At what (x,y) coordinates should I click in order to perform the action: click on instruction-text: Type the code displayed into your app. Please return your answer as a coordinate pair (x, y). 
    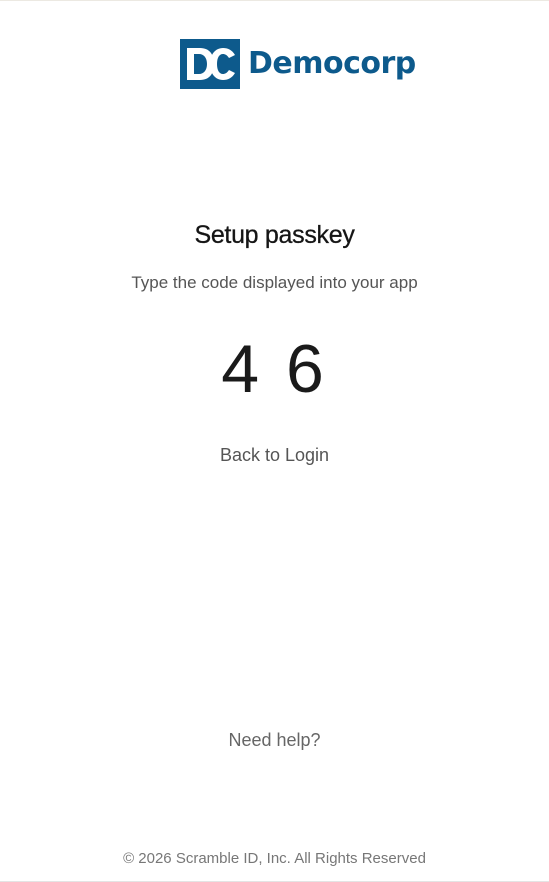
    Looking at the image, I should click on (274, 282).